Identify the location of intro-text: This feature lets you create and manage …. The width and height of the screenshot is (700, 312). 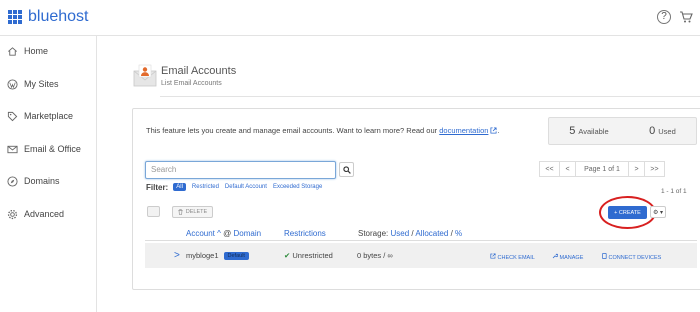
(323, 130).